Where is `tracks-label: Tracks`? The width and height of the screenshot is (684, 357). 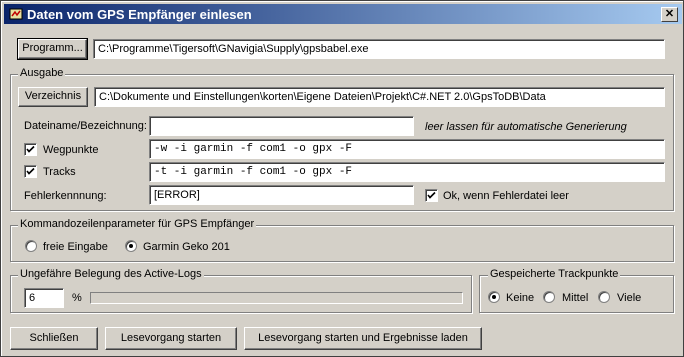 tracks-label: Tracks is located at coordinates (59, 172).